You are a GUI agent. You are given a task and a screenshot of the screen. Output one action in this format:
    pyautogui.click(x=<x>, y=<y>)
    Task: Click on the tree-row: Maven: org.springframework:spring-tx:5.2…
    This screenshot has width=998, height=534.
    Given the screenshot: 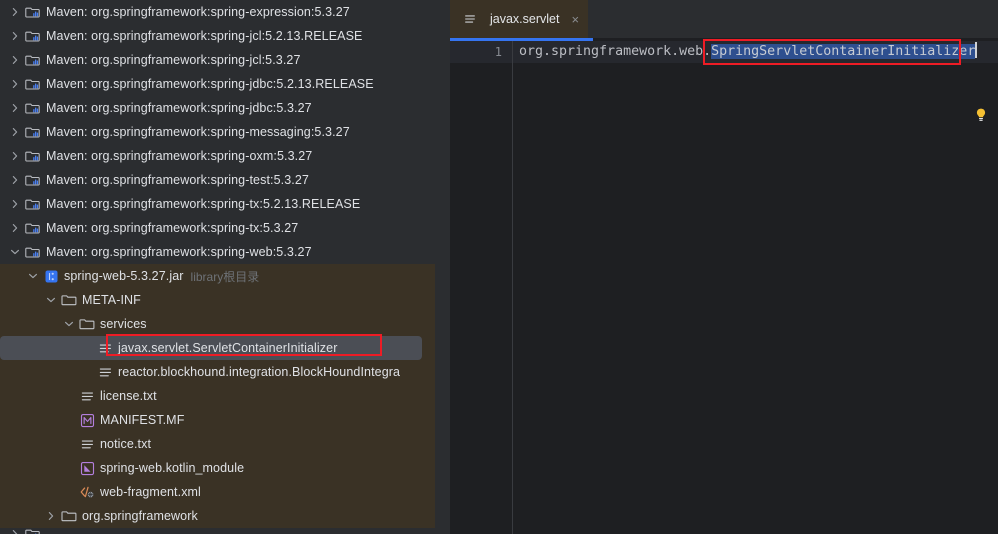 What is the action you would take?
    pyautogui.click(x=225, y=204)
    